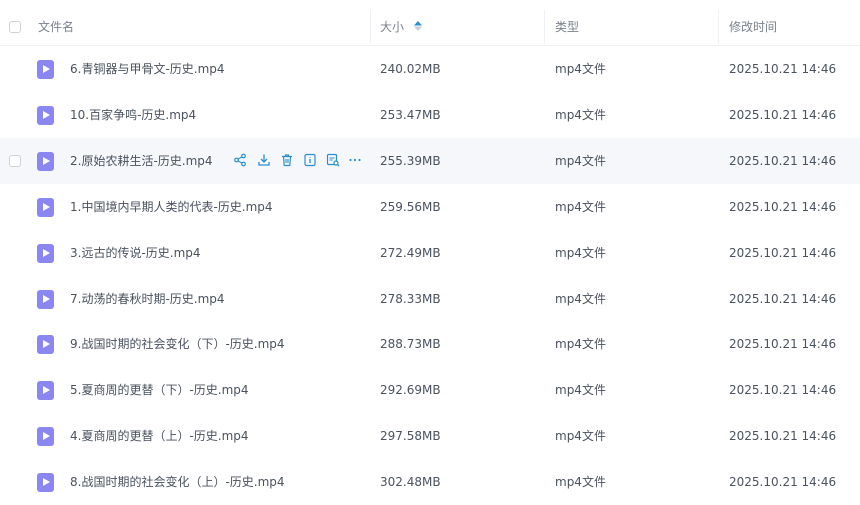 This screenshot has height=505, width=860. Describe the element at coordinates (240, 160) in the screenshot. I see `share-icon` at that location.